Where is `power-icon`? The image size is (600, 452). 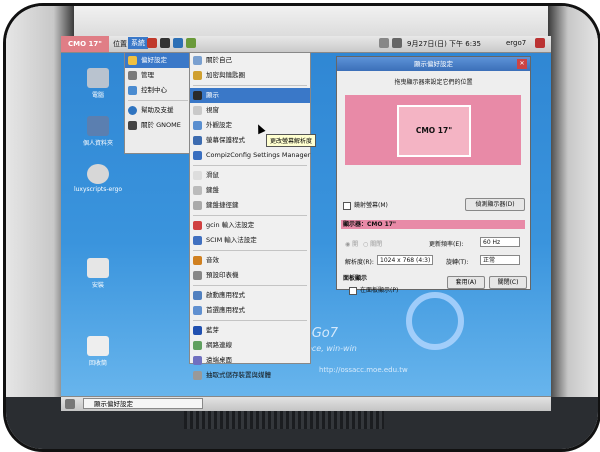
power-icon is located at coordinates (540, 43).